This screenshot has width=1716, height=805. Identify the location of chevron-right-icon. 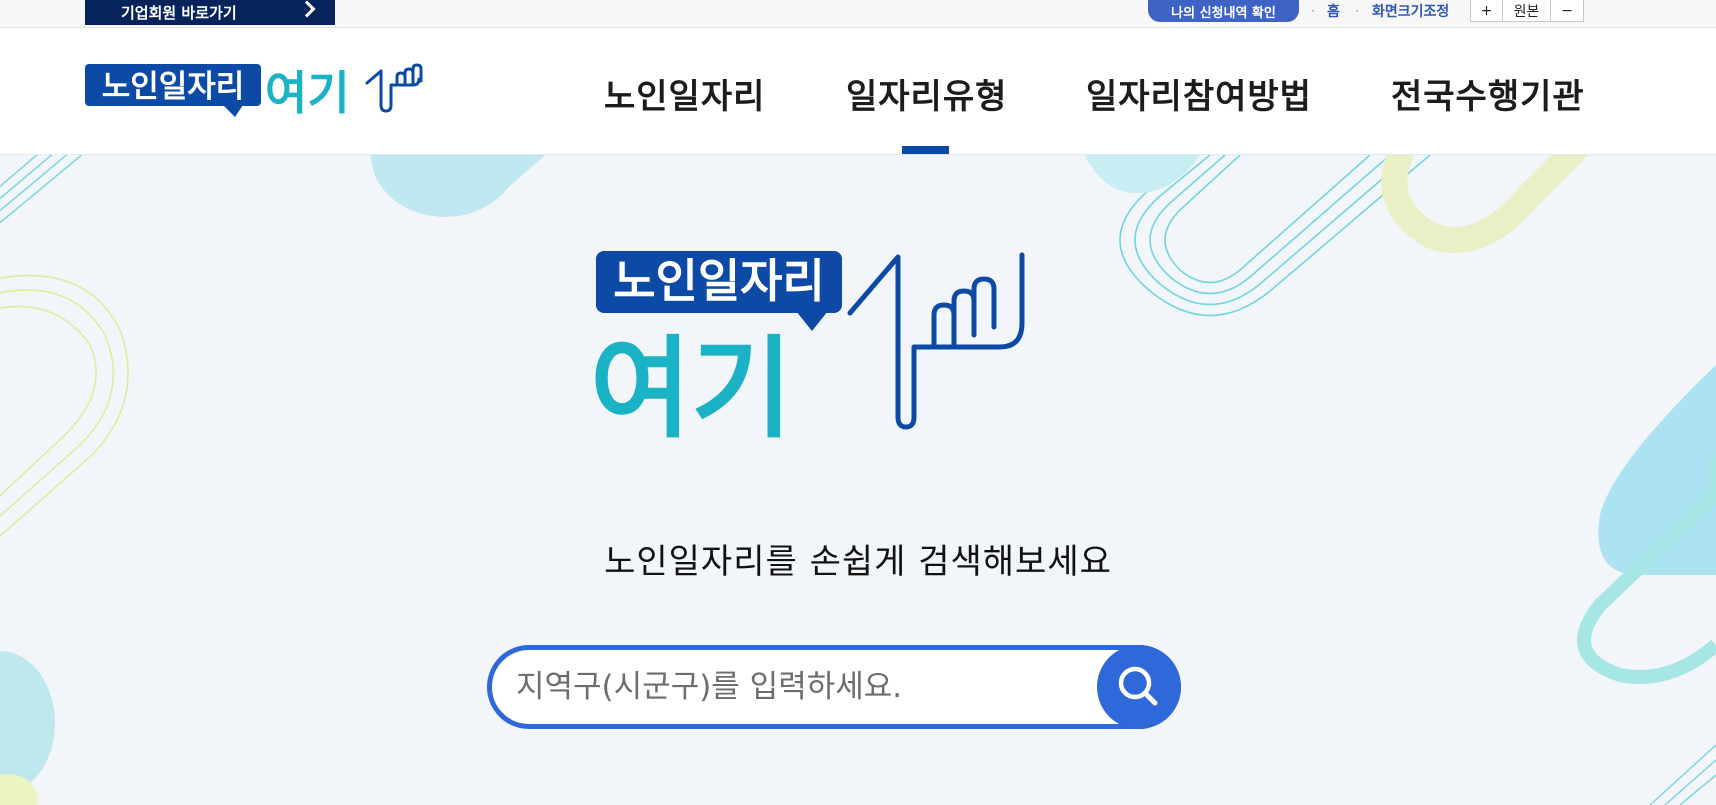
(307, 9).